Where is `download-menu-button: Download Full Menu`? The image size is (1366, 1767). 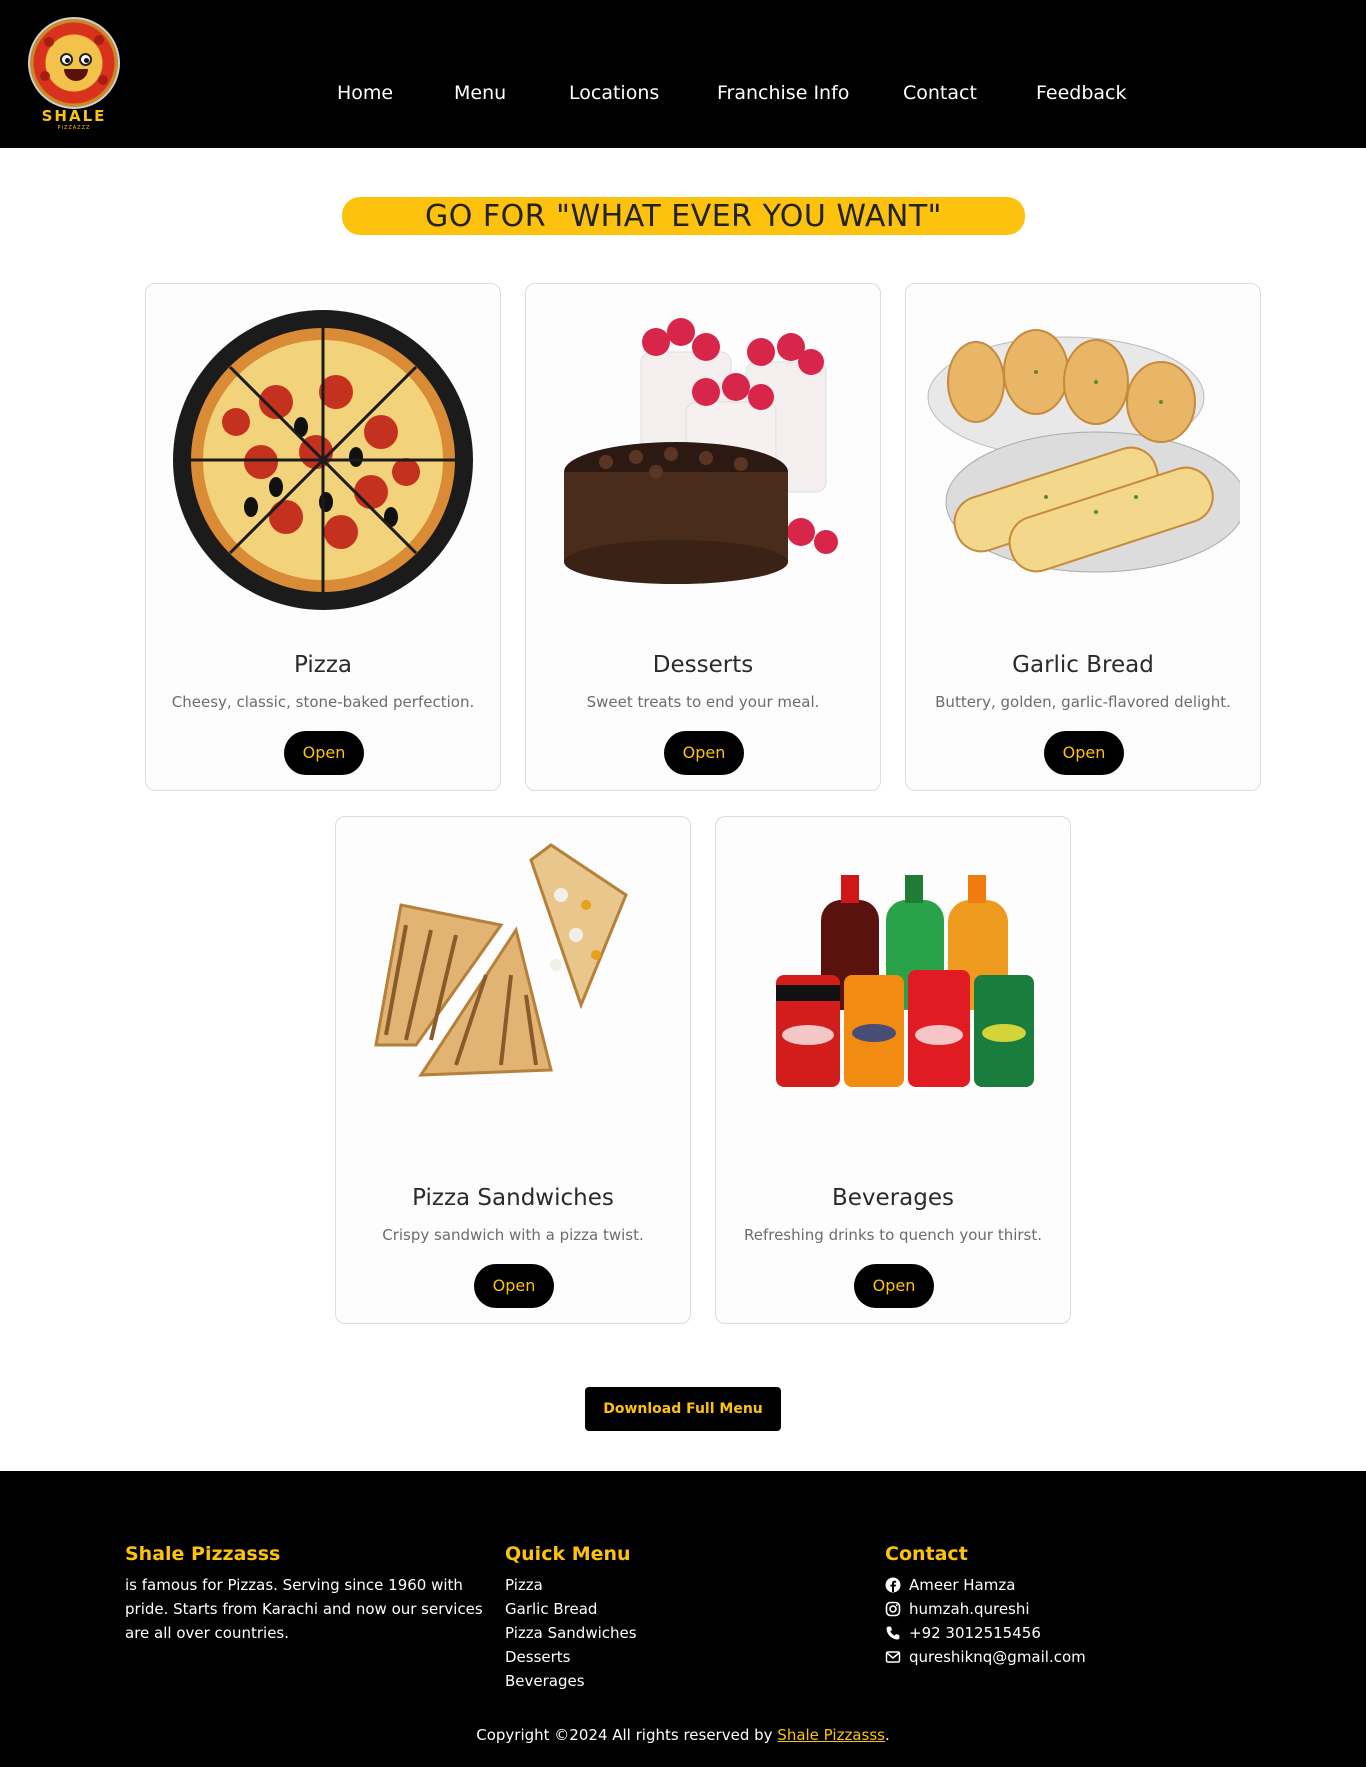 download-menu-button: Download Full Menu is located at coordinates (683, 1409).